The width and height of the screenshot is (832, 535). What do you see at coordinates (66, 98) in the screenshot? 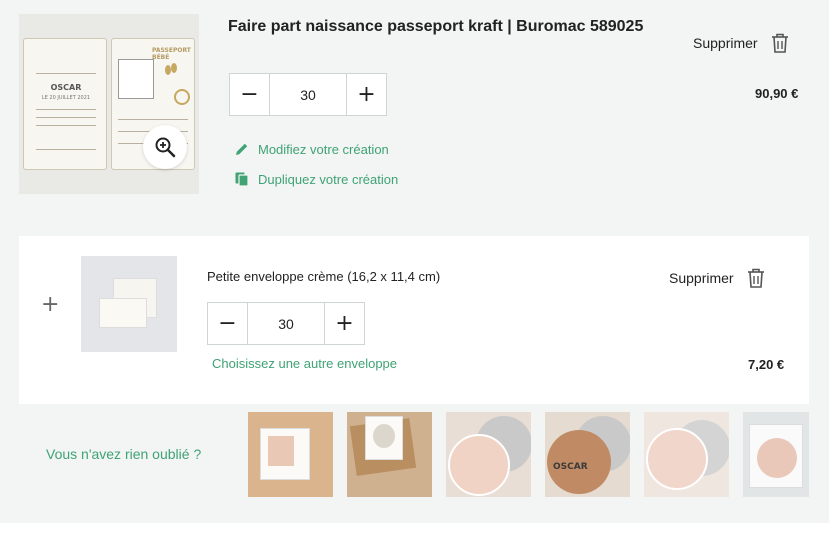
I see `card-date-text: LE 20 JUILLET 2021` at bounding box center [66, 98].